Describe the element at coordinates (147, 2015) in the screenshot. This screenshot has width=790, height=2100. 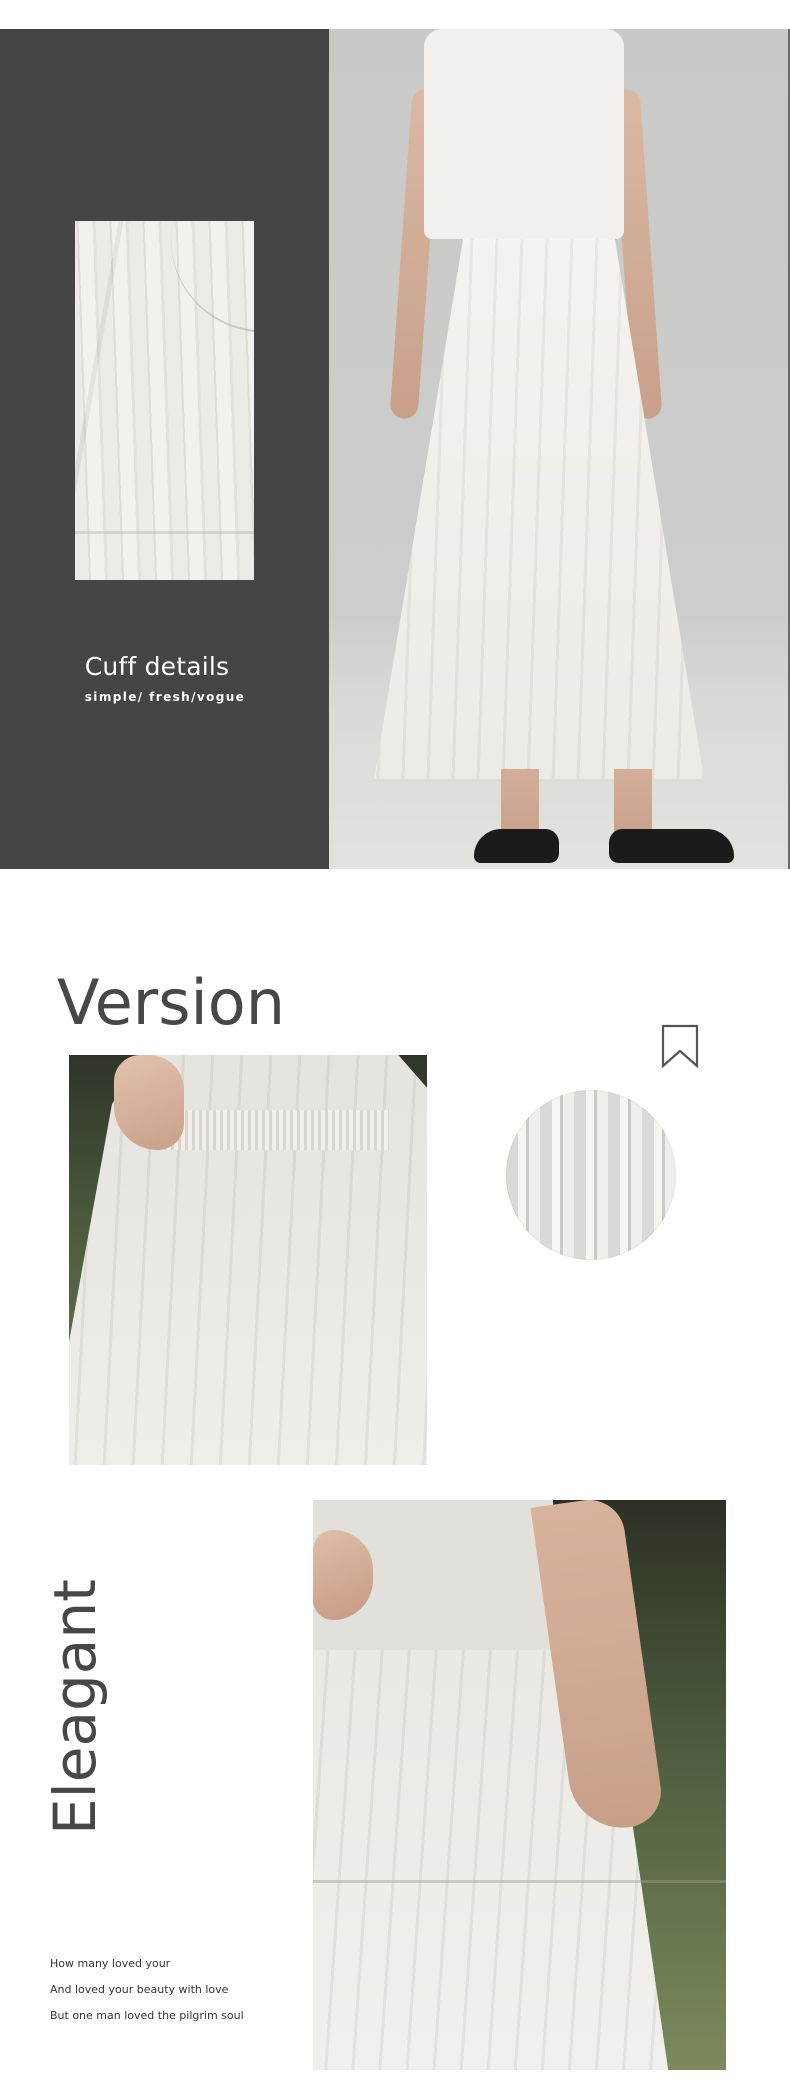
I see `verse-line-3: But one man loved the pilgrim soul` at that location.